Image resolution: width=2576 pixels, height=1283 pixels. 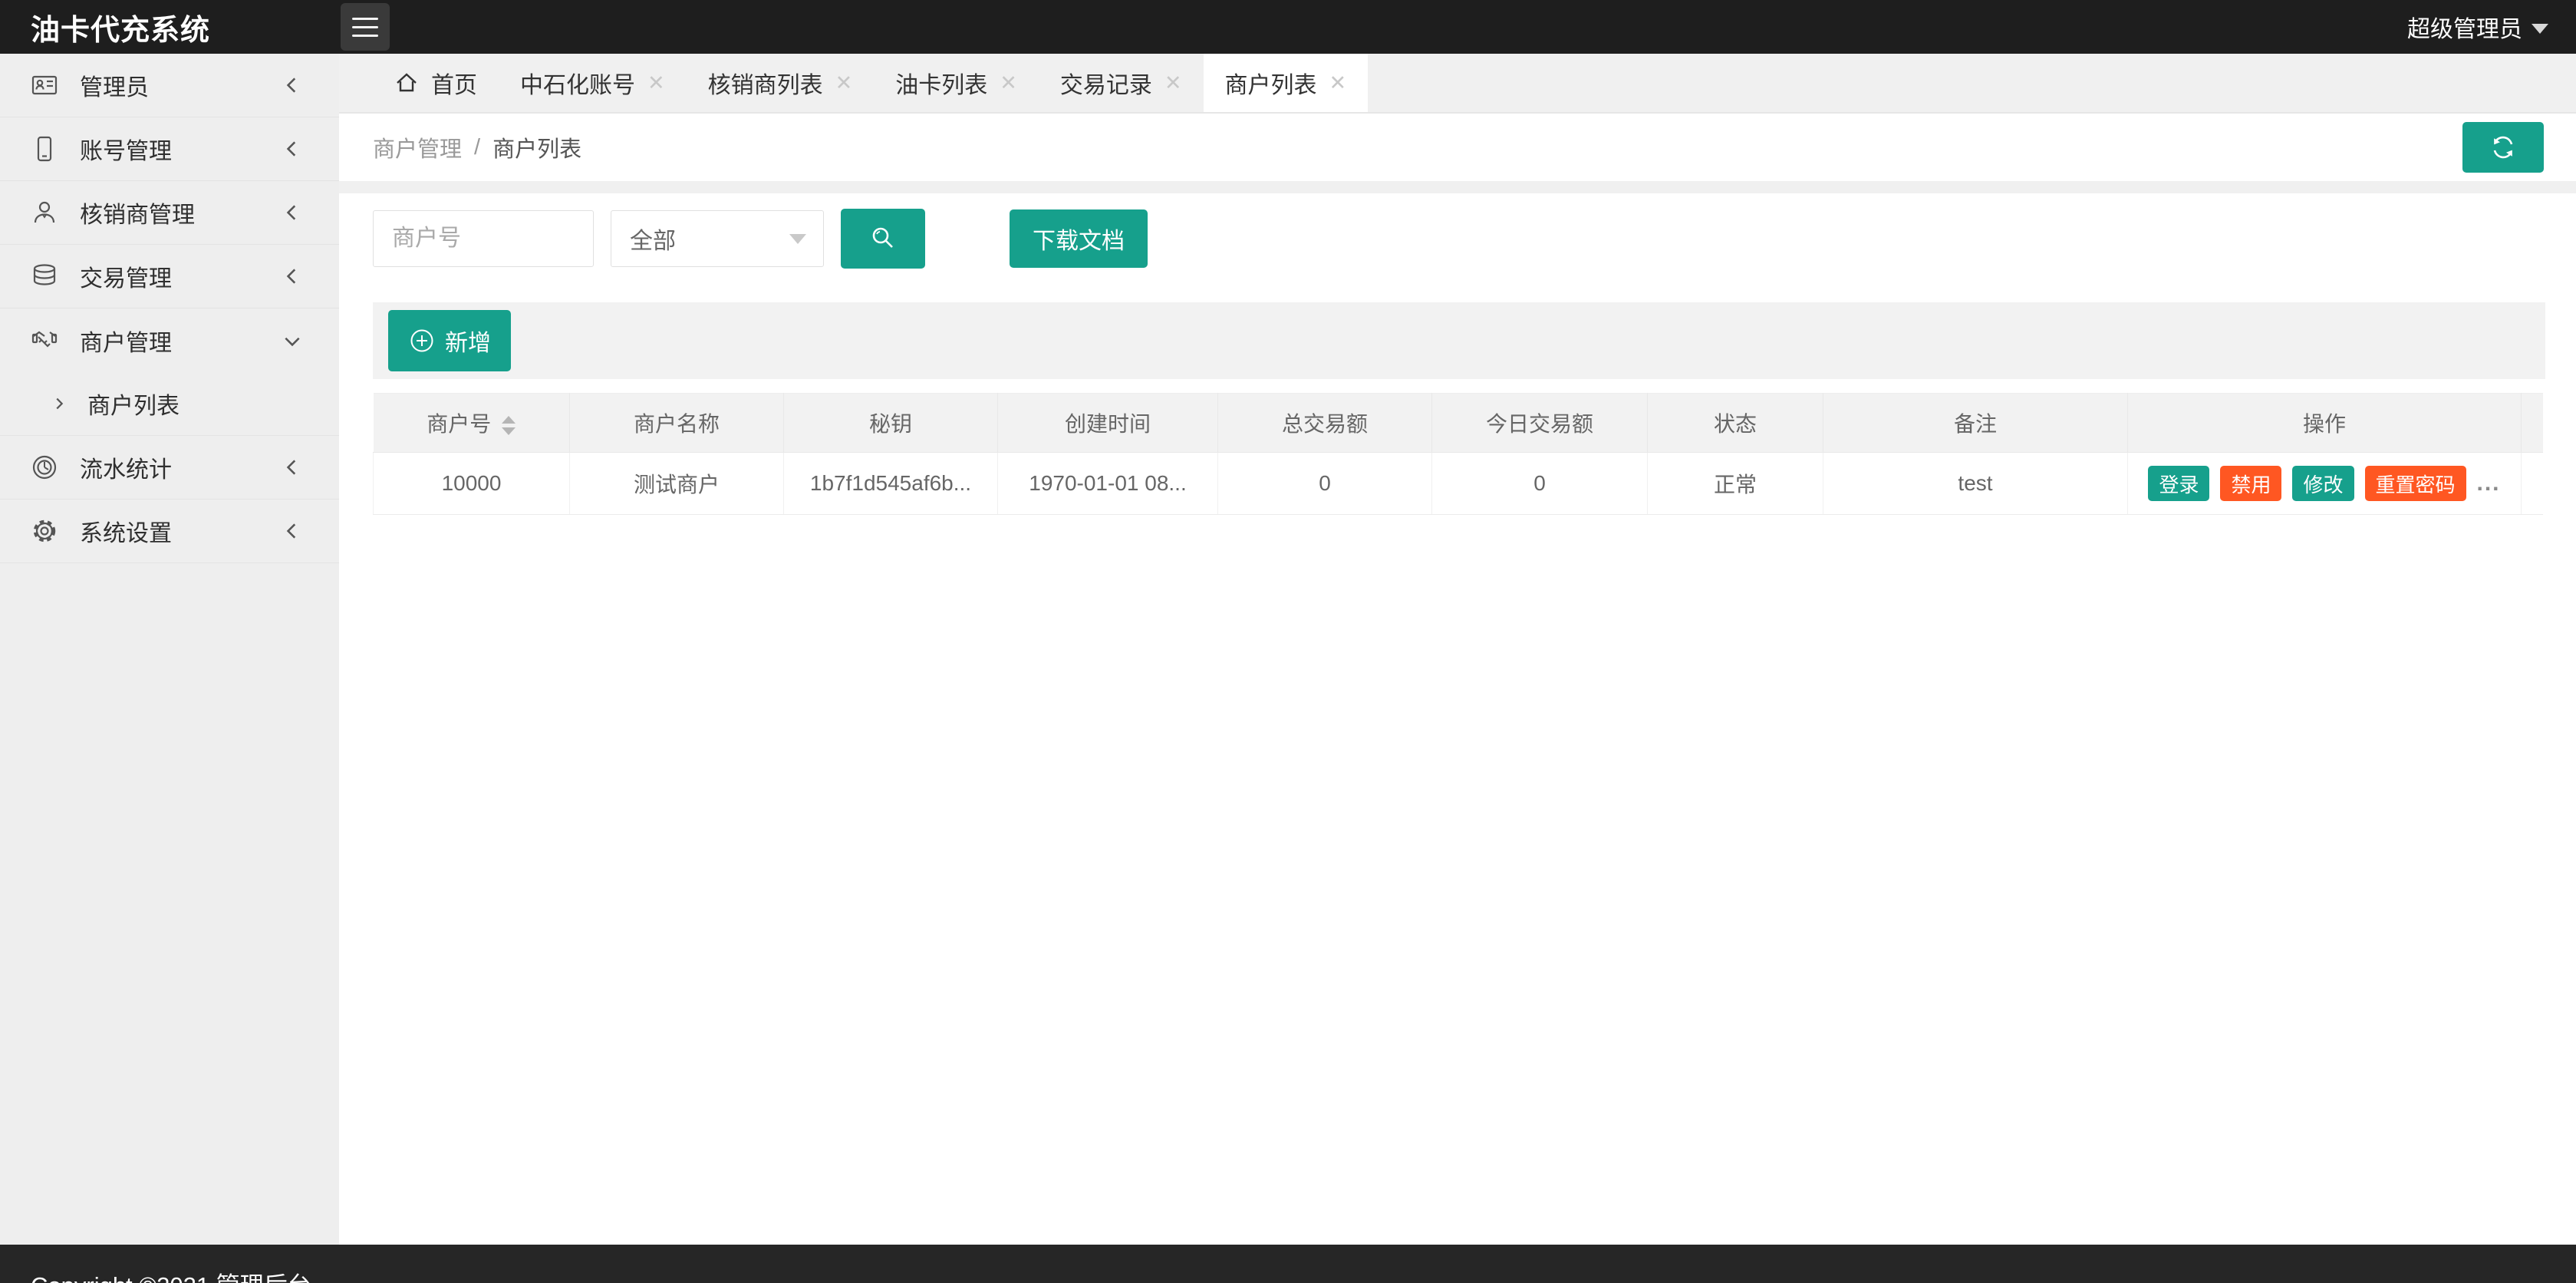 I want to click on col-actions: 操作, so click(x=2324, y=423).